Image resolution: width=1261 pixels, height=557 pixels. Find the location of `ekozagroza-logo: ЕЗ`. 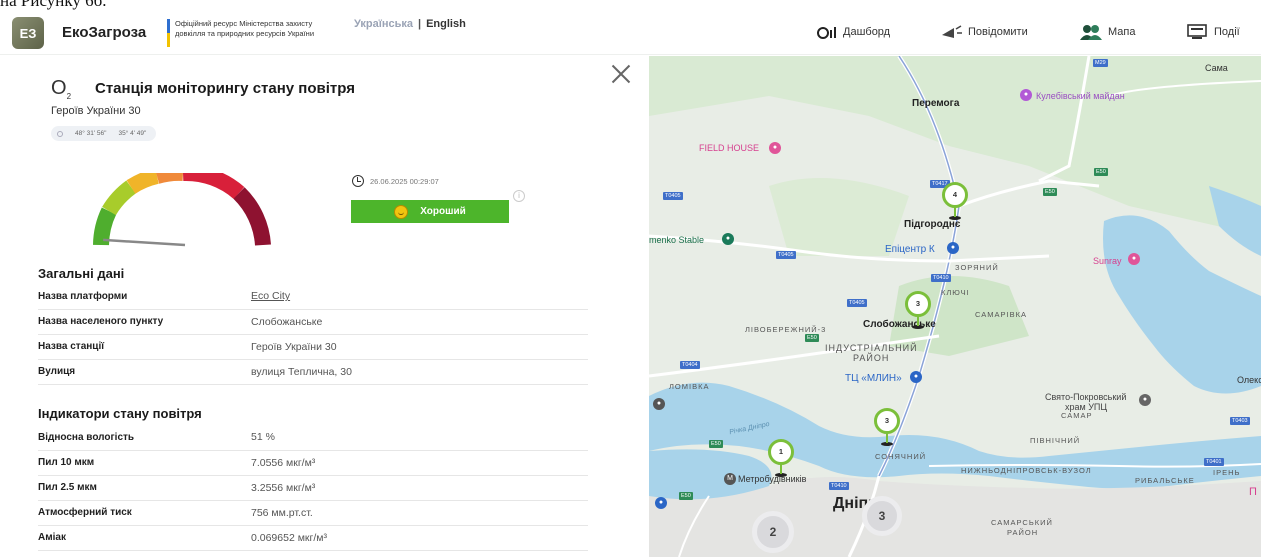

ekozagroza-logo: ЕЗ is located at coordinates (28, 33).